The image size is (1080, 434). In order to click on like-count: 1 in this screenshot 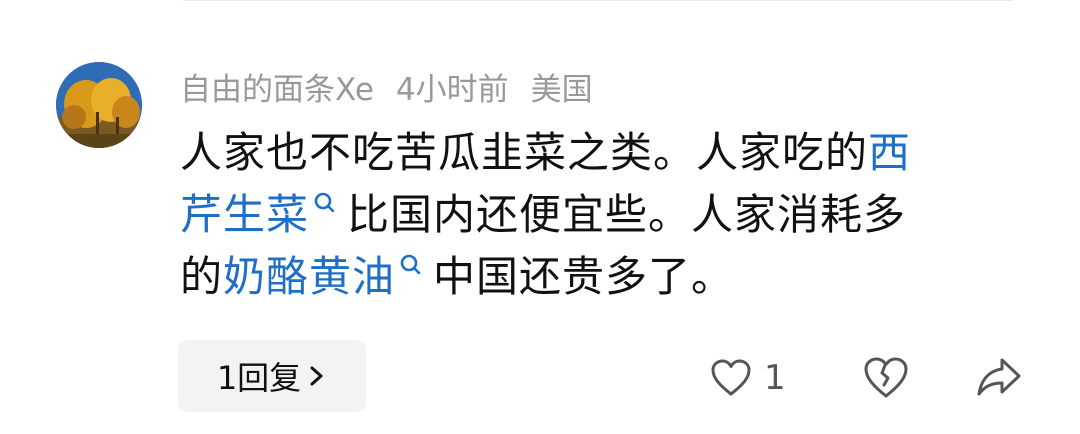, I will do `click(775, 378)`.